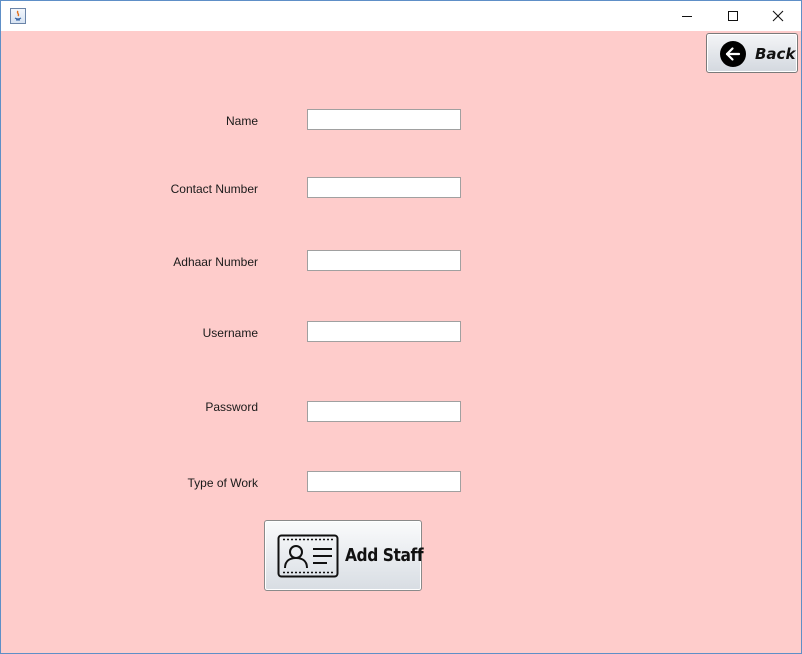 The width and height of the screenshot is (802, 654). Describe the element at coordinates (231, 407) in the screenshot. I see `password-label: Password` at that location.